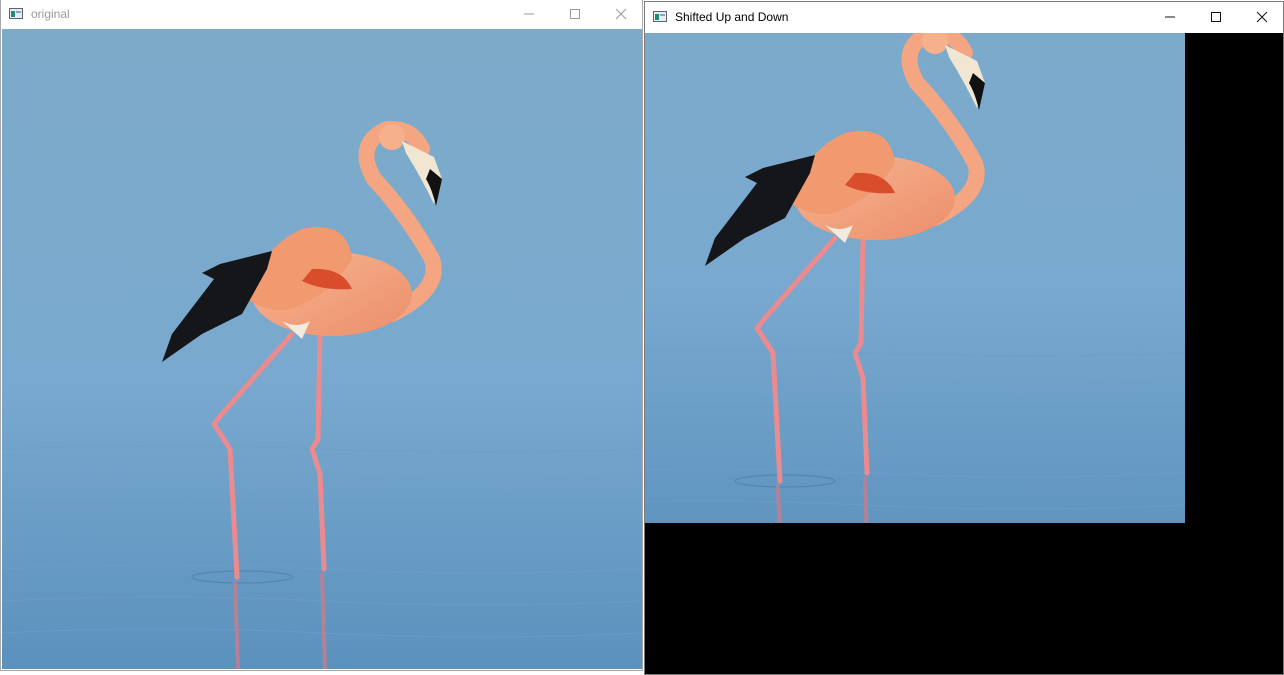 The image size is (1284, 675). What do you see at coordinates (50, 14) in the screenshot?
I see `window-title: original` at bounding box center [50, 14].